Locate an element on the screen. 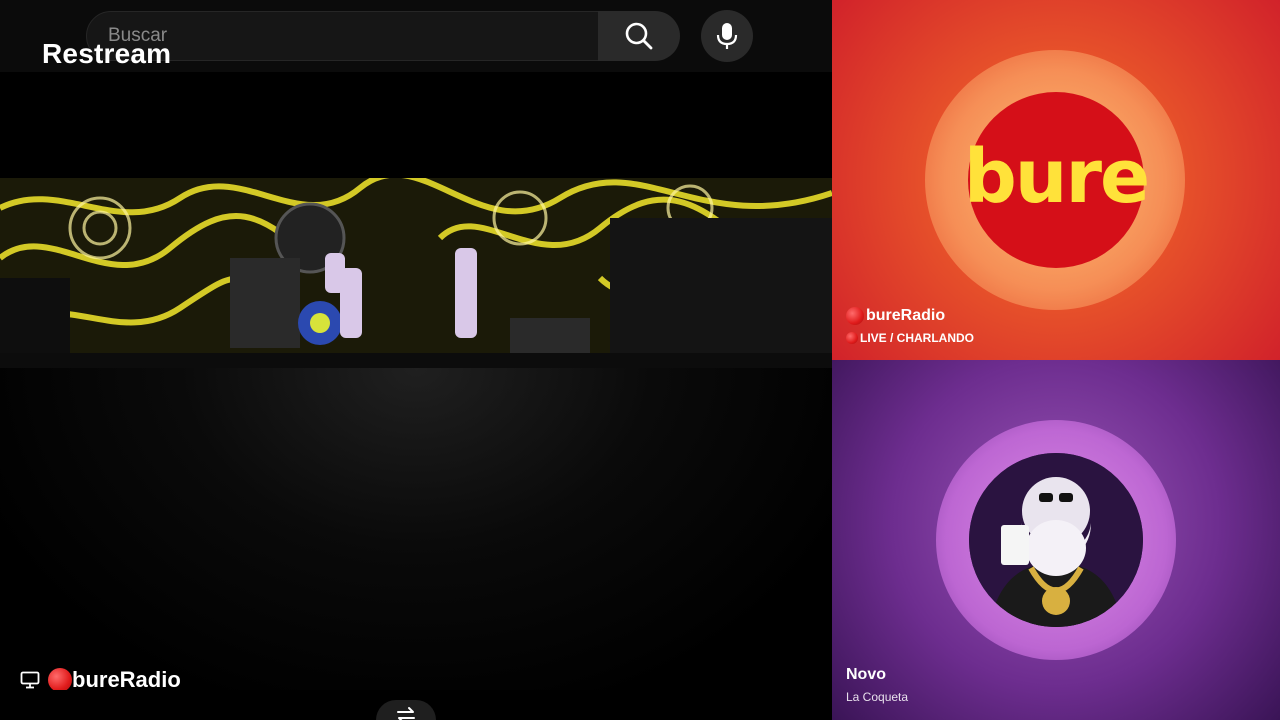 Image resolution: width=1280 pixels, height=720 pixels. voice-search-button is located at coordinates (727, 36).